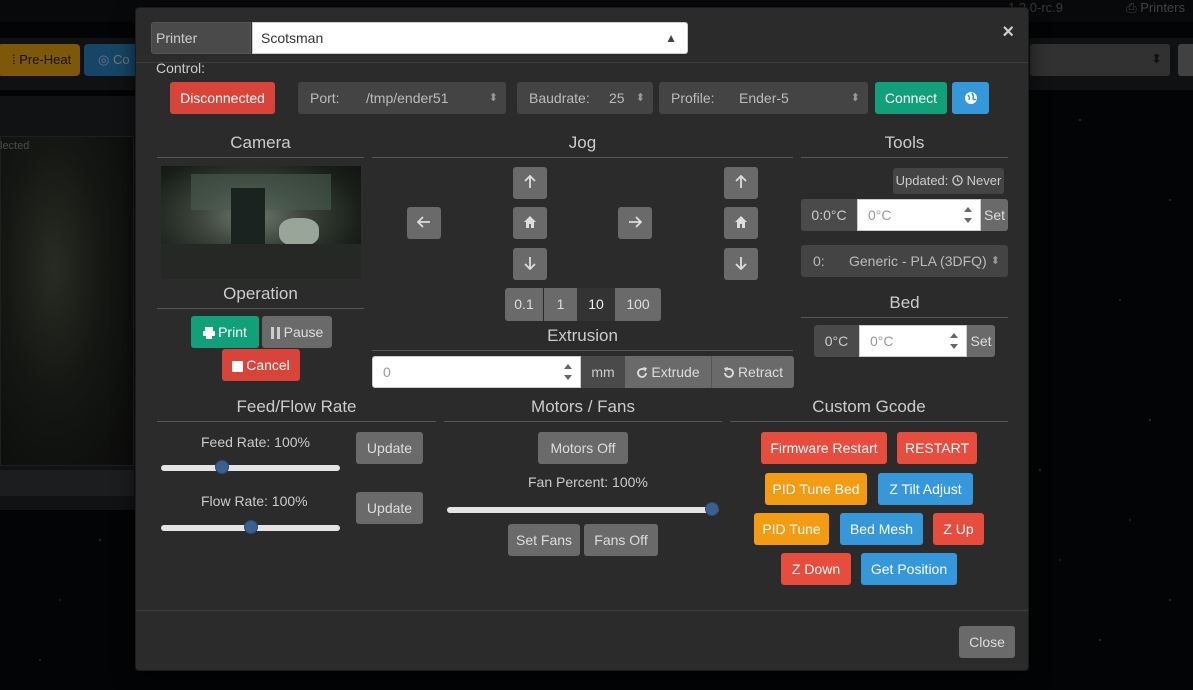 This screenshot has width=1193, height=690. I want to click on extrusion-unit: mm, so click(603, 372).